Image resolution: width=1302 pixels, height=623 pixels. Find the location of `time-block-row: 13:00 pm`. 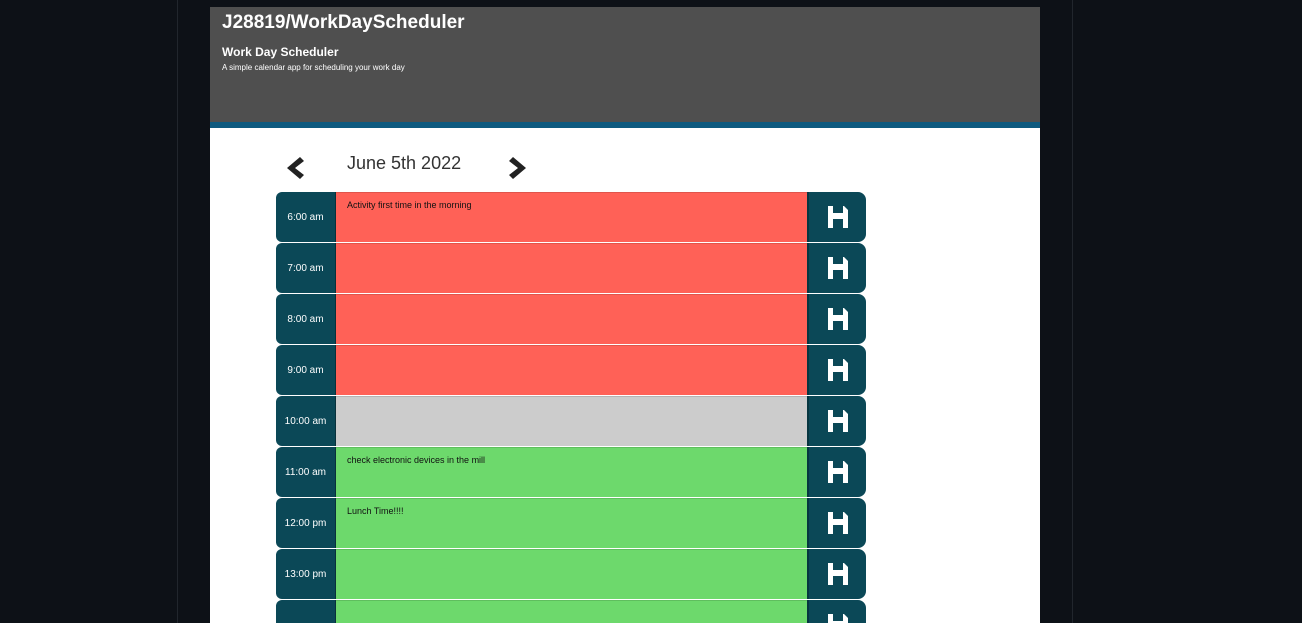

time-block-row: 13:00 pm is located at coordinates (571, 574).